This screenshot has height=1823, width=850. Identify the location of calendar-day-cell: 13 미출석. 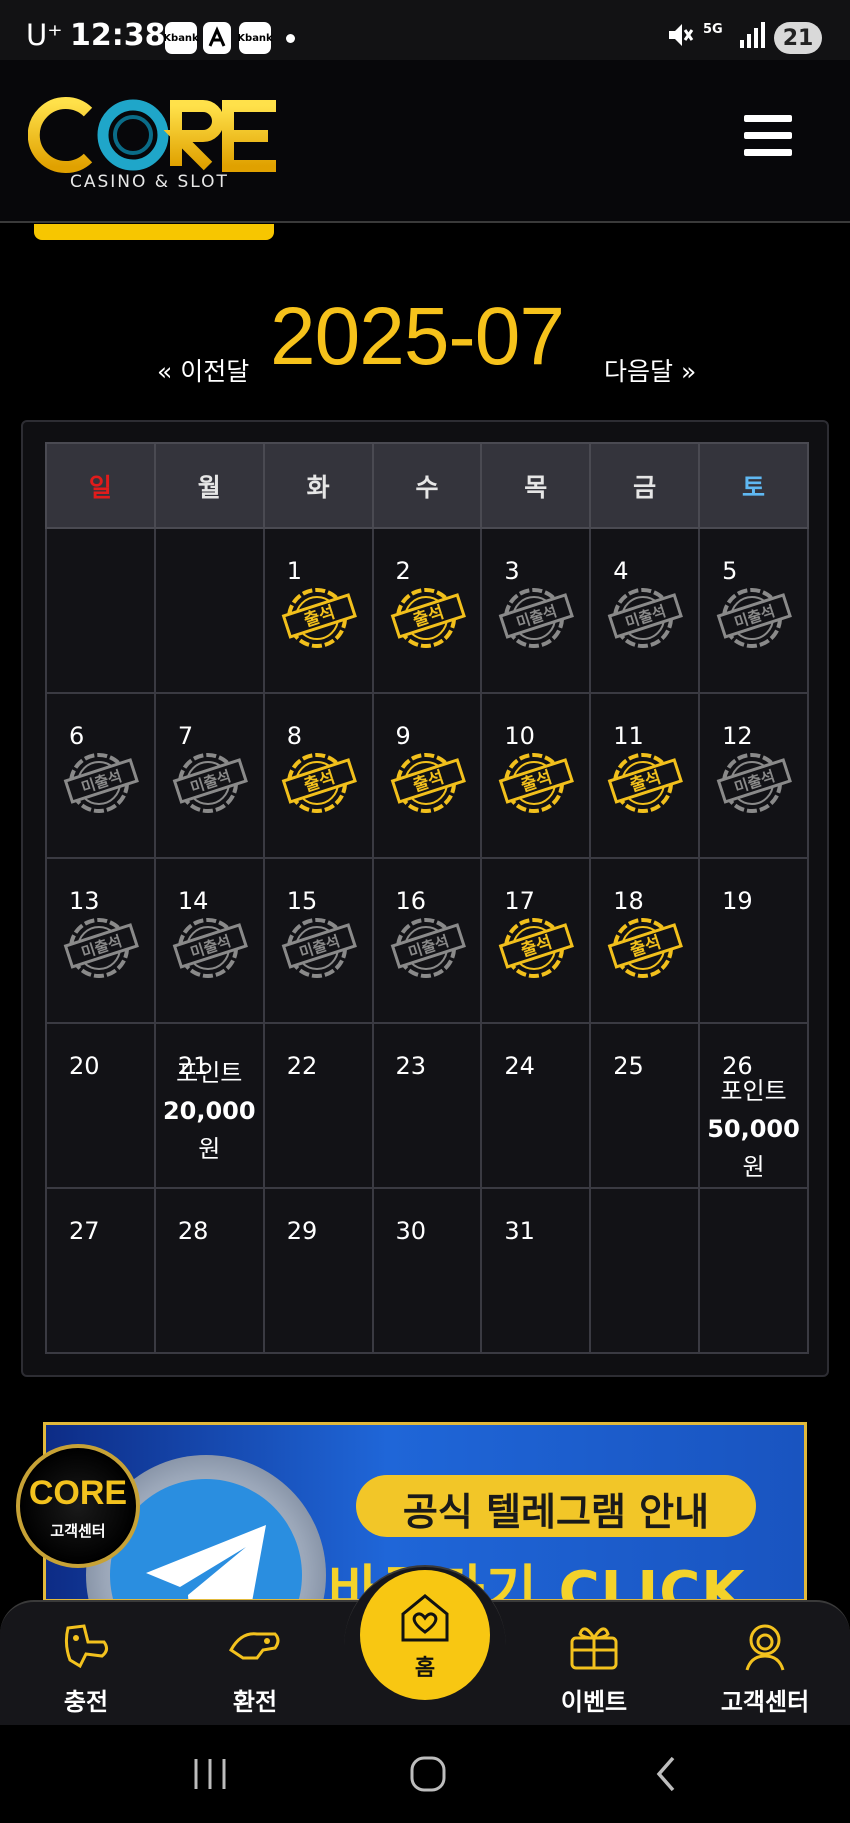
(100, 940).